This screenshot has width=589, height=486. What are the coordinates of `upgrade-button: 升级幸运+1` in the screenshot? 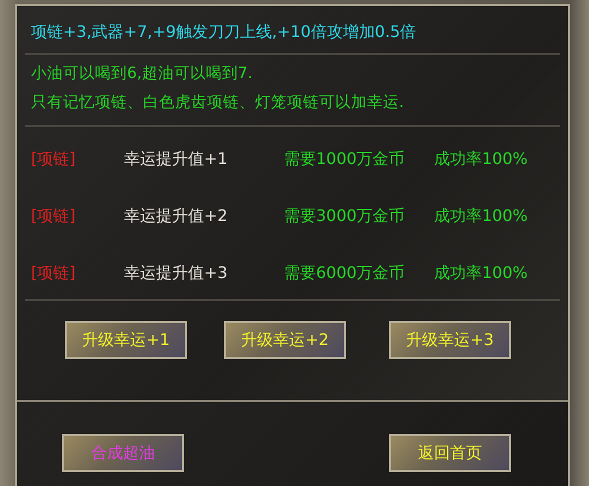 It's located at (126, 340).